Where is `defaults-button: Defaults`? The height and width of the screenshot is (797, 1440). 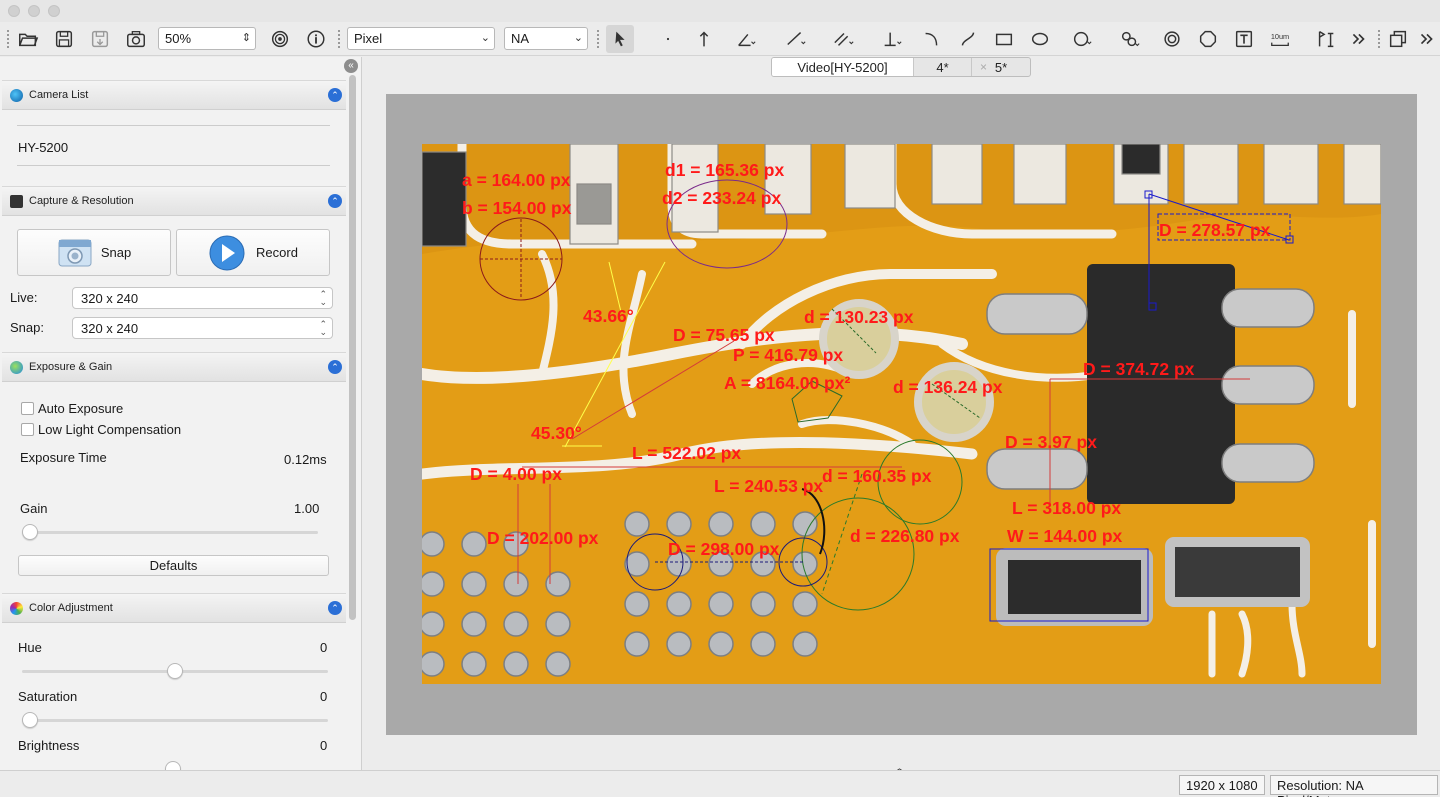 defaults-button: Defaults is located at coordinates (173, 565).